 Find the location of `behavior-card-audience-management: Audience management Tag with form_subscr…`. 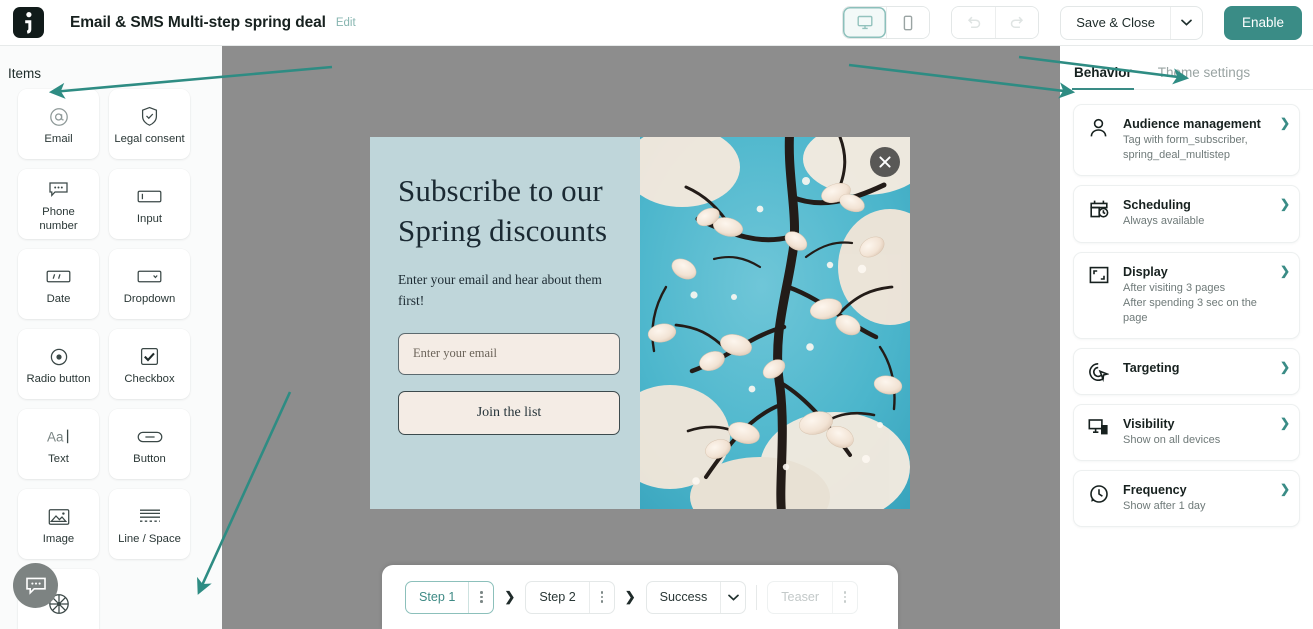

behavior-card-audience-management: Audience management Tag with form_subscr… is located at coordinates (1186, 140).